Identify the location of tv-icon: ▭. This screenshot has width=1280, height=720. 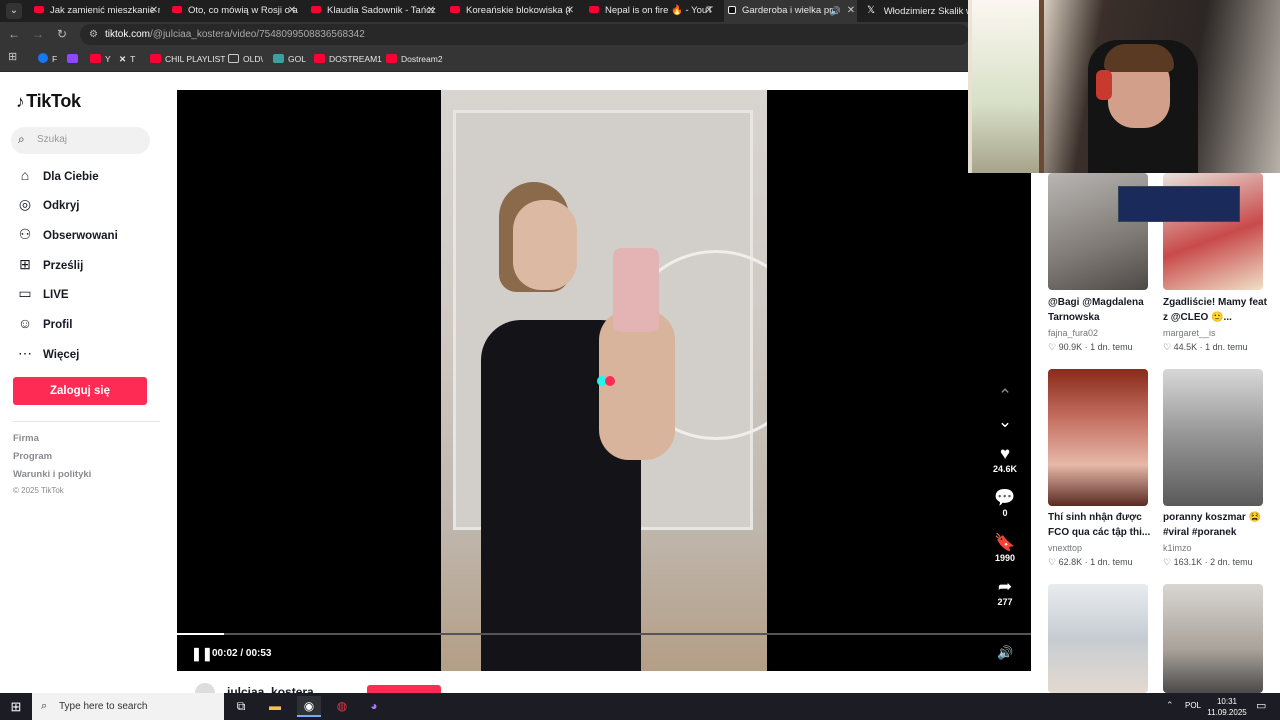
(25, 293).